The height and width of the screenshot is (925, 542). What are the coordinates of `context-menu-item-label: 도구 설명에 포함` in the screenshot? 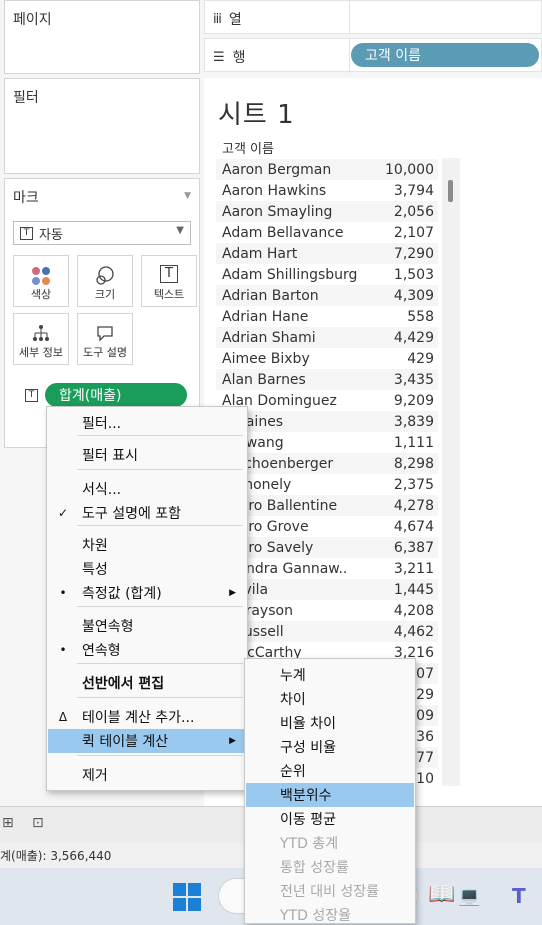 It's located at (132, 514).